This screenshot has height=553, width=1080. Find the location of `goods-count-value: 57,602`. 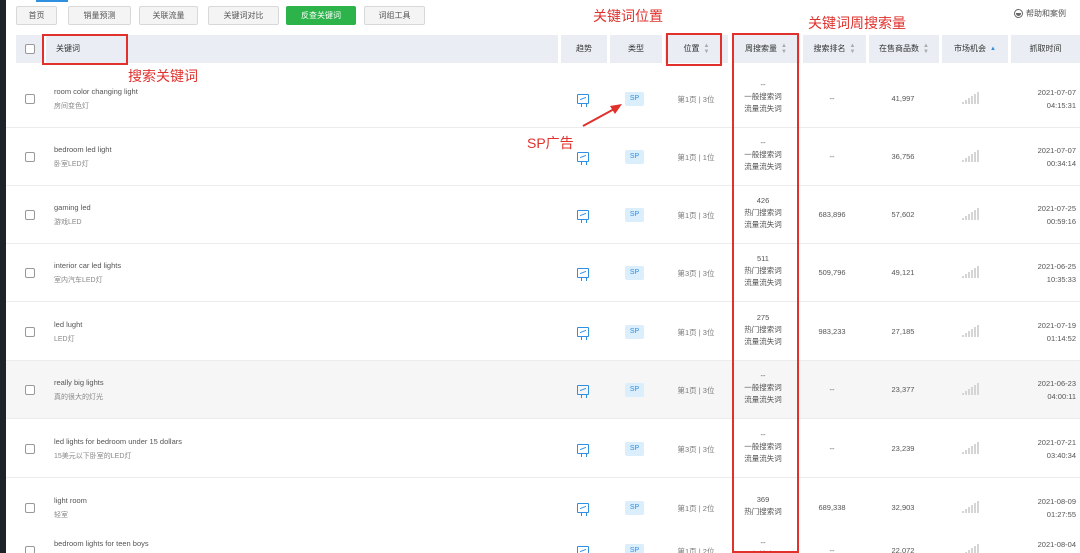

goods-count-value: 57,602 is located at coordinates (903, 214).